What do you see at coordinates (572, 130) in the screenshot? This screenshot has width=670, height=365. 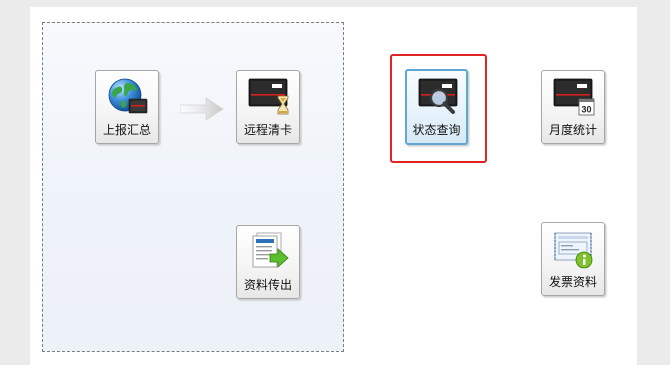 I see `monthly-statistics-label: 月度统计` at bounding box center [572, 130].